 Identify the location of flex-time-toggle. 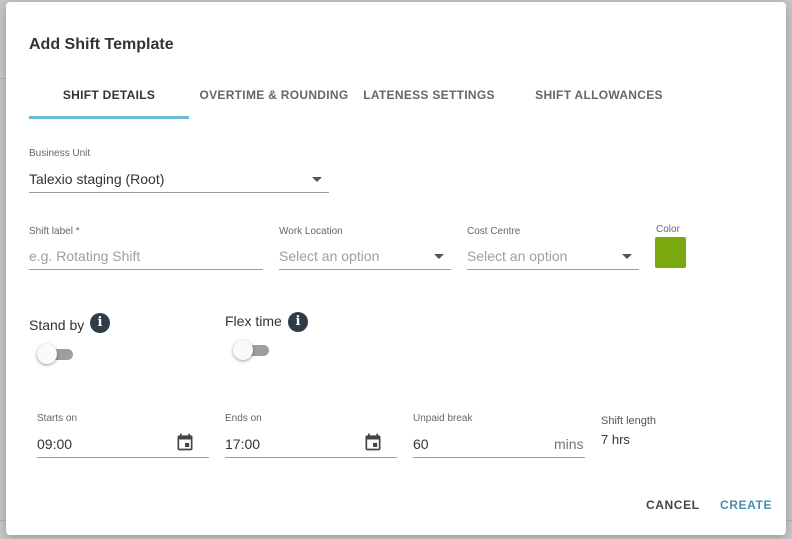
(252, 350).